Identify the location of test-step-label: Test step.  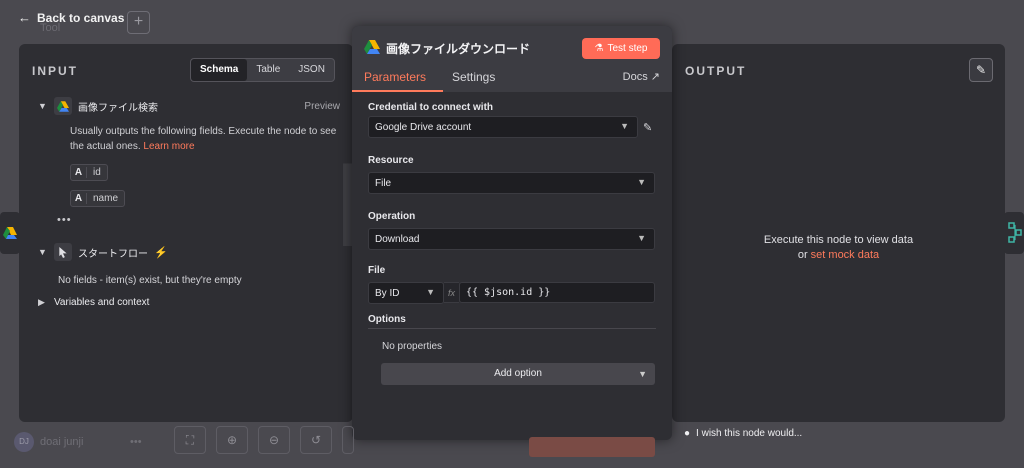
(627, 48).